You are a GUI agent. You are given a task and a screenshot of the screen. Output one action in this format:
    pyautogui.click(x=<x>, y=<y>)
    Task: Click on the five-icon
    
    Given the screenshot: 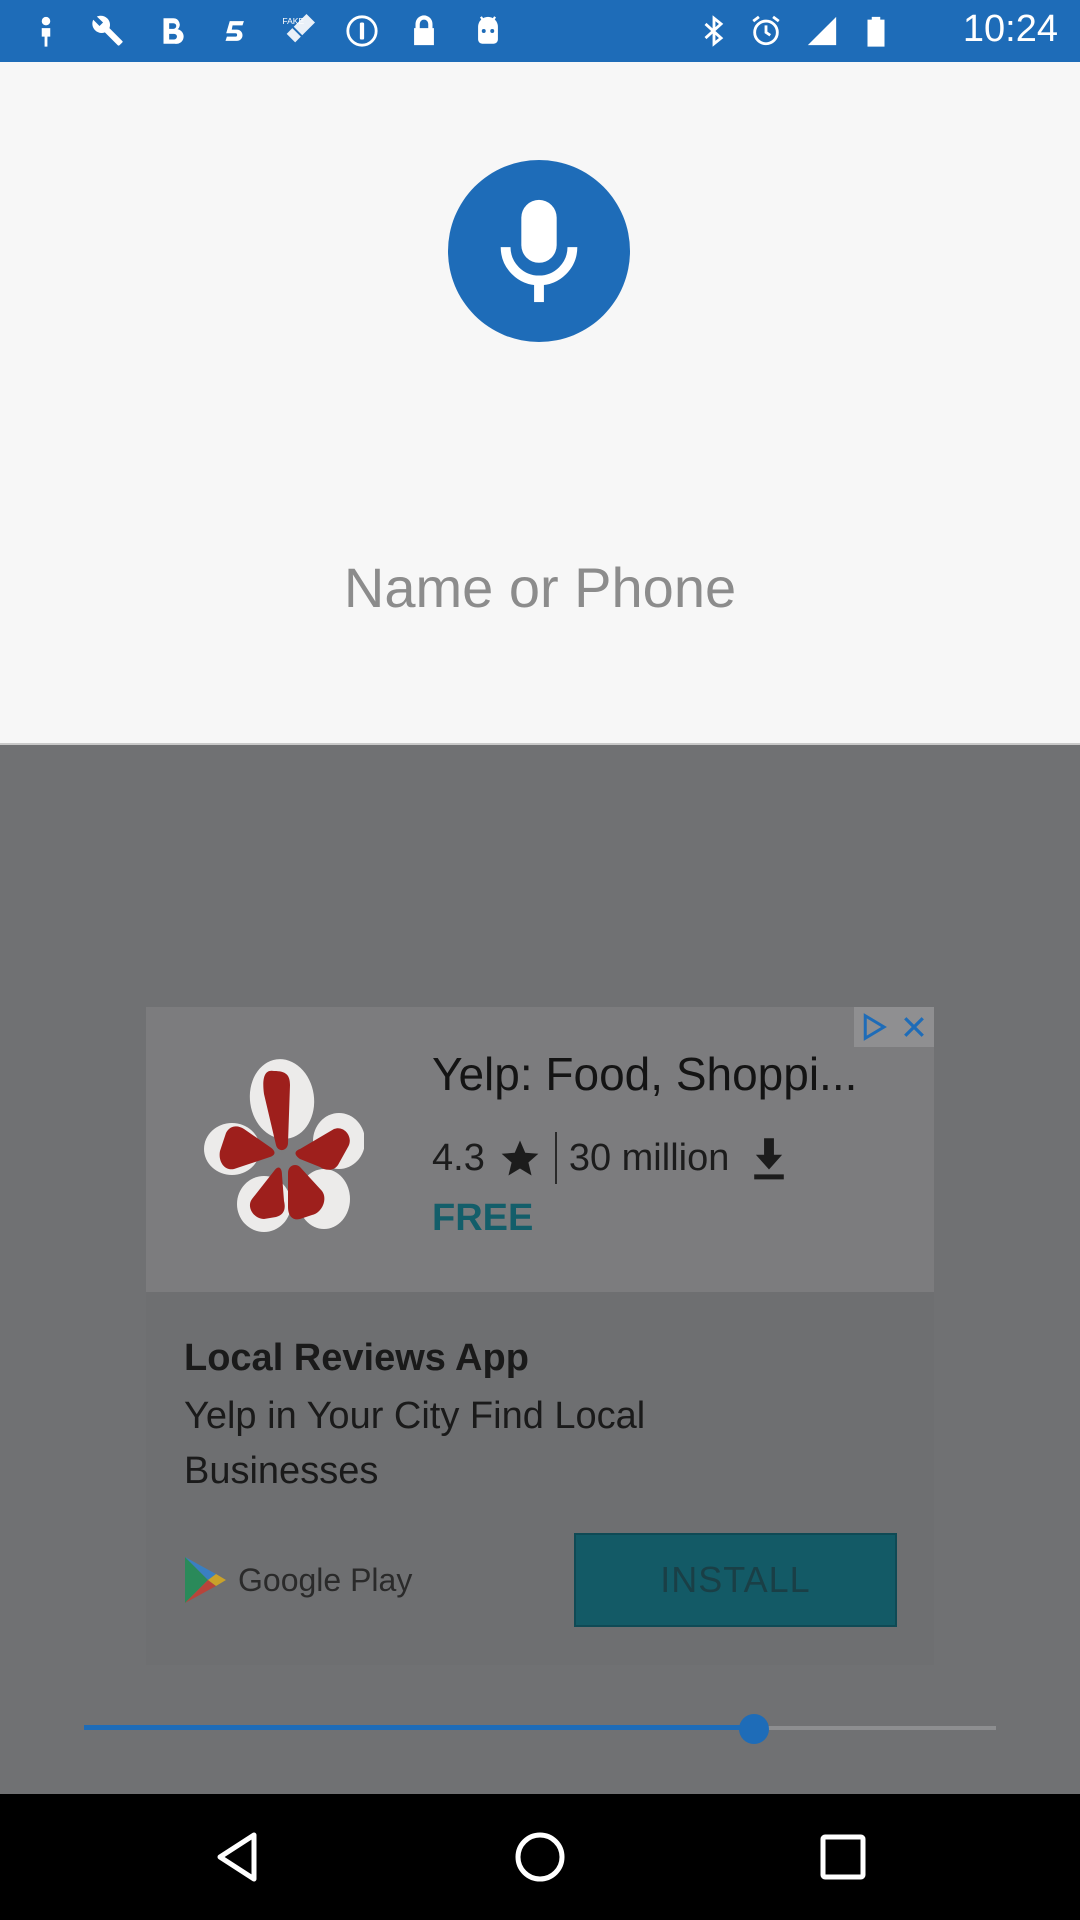 What is the action you would take?
    pyautogui.click(x=234, y=31)
    